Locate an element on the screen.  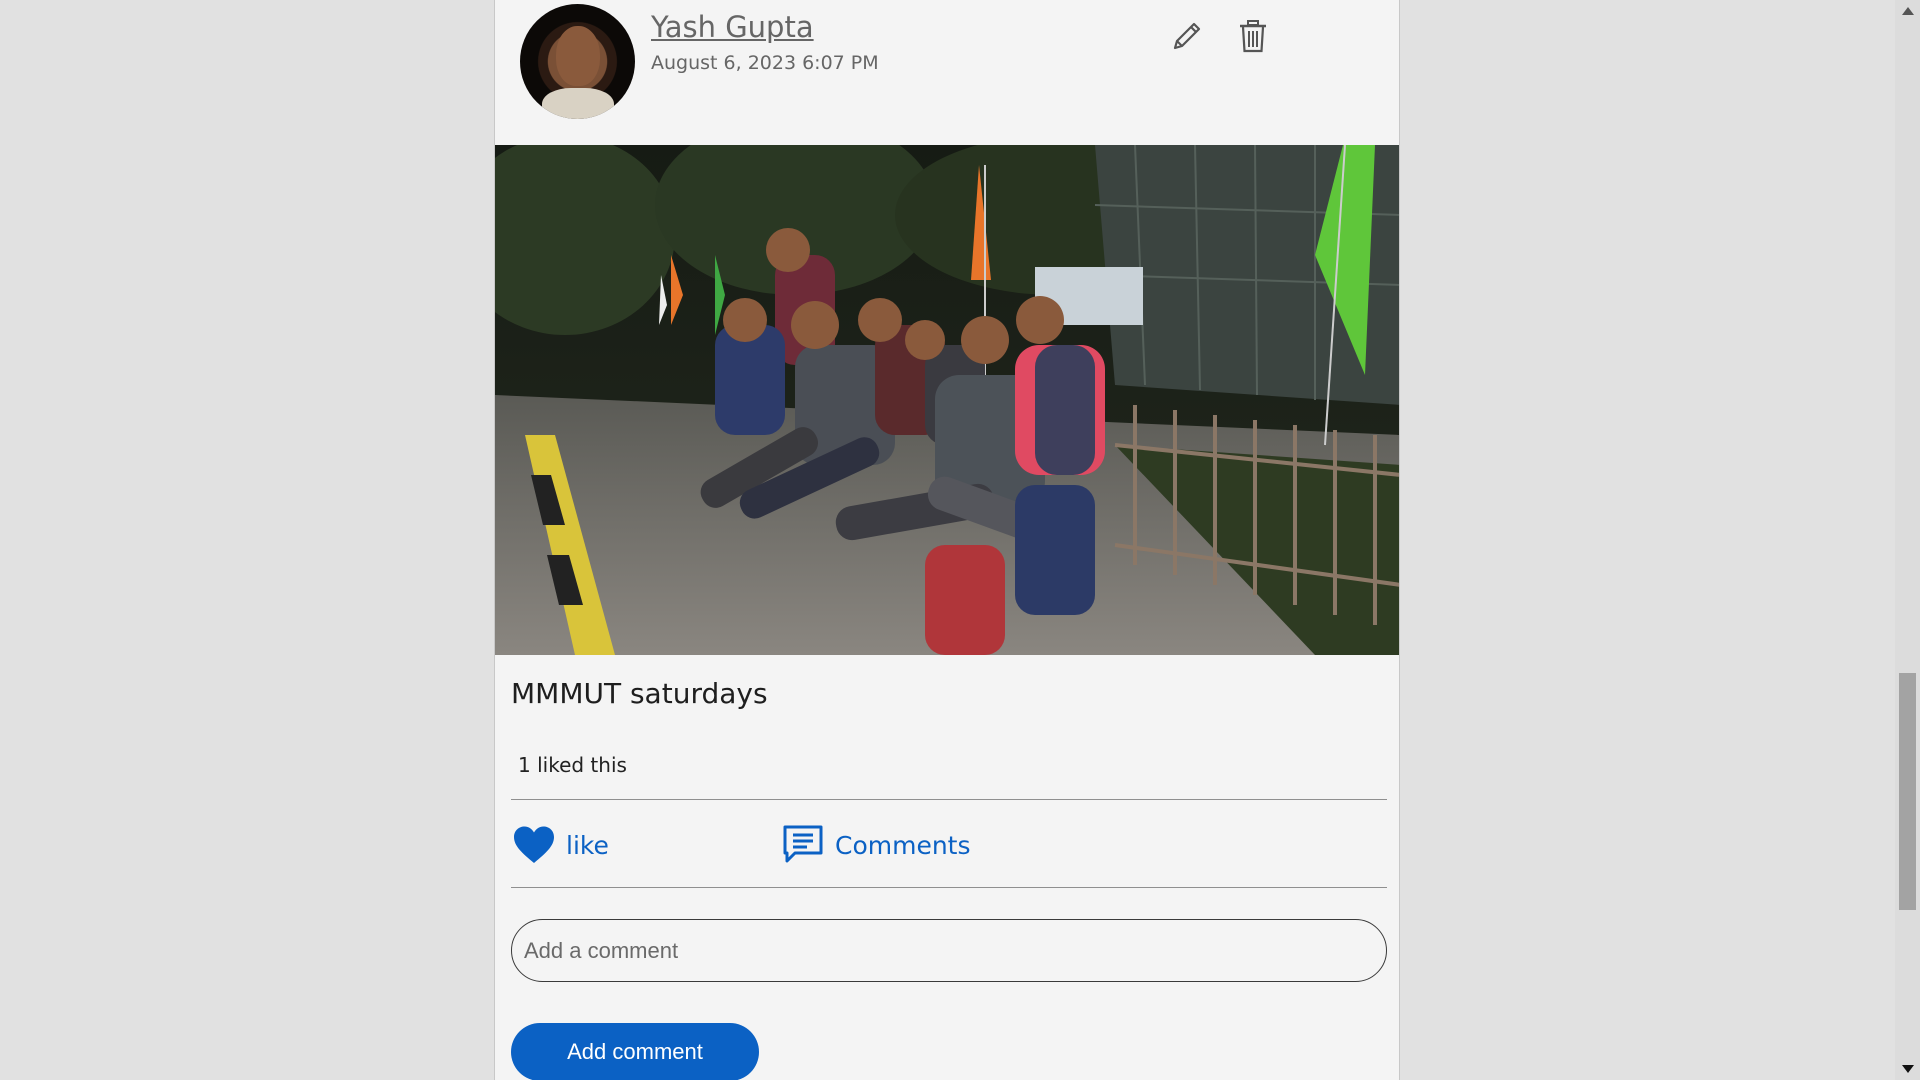
vertical-scrollbar is located at coordinates (1907, 540).